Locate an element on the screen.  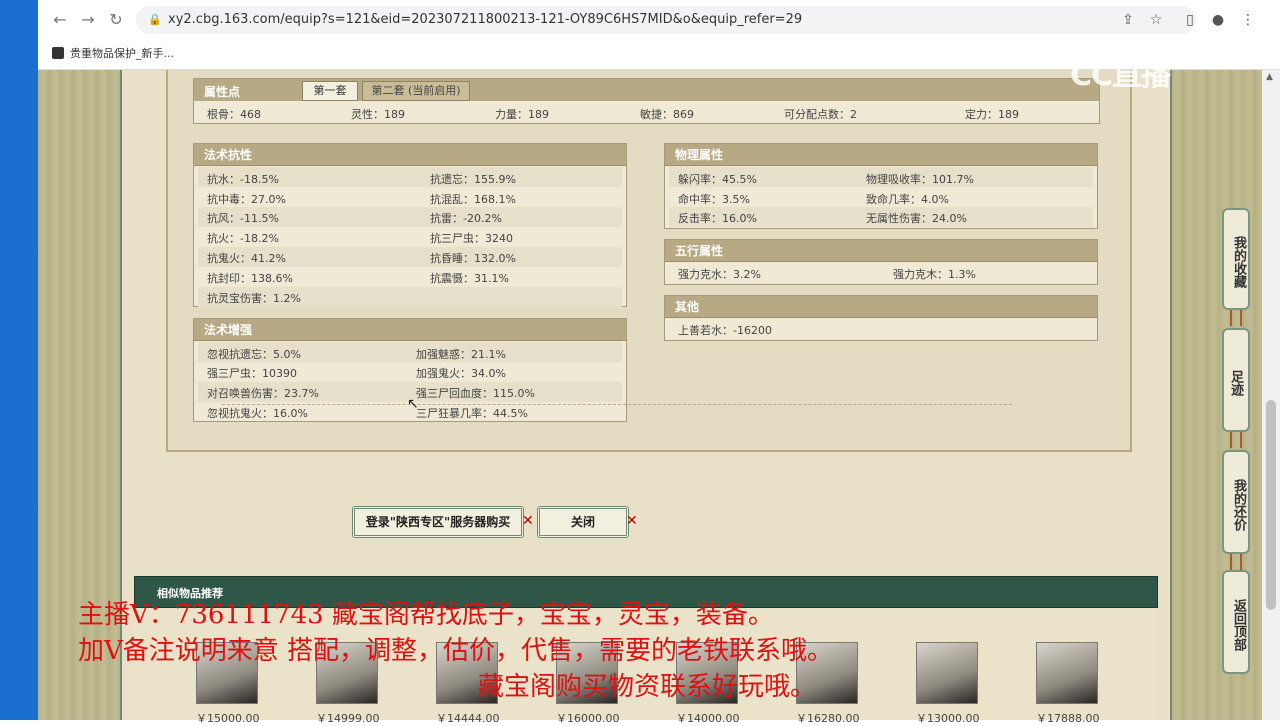
divider is located at coordinates (617, 404).